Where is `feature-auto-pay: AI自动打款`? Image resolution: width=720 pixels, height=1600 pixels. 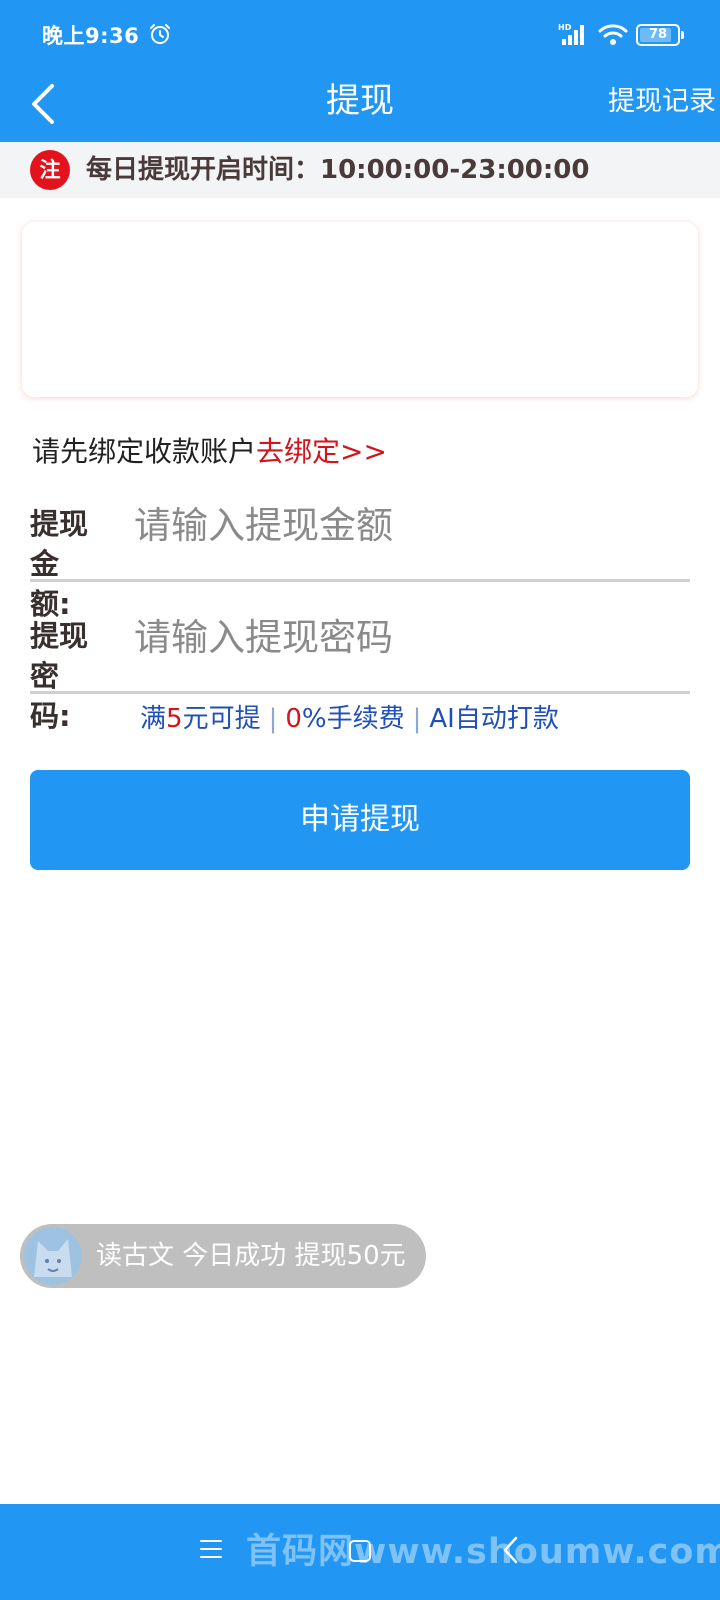 feature-auto-pay: AI自动打款 is located at coordinates (494, 719).